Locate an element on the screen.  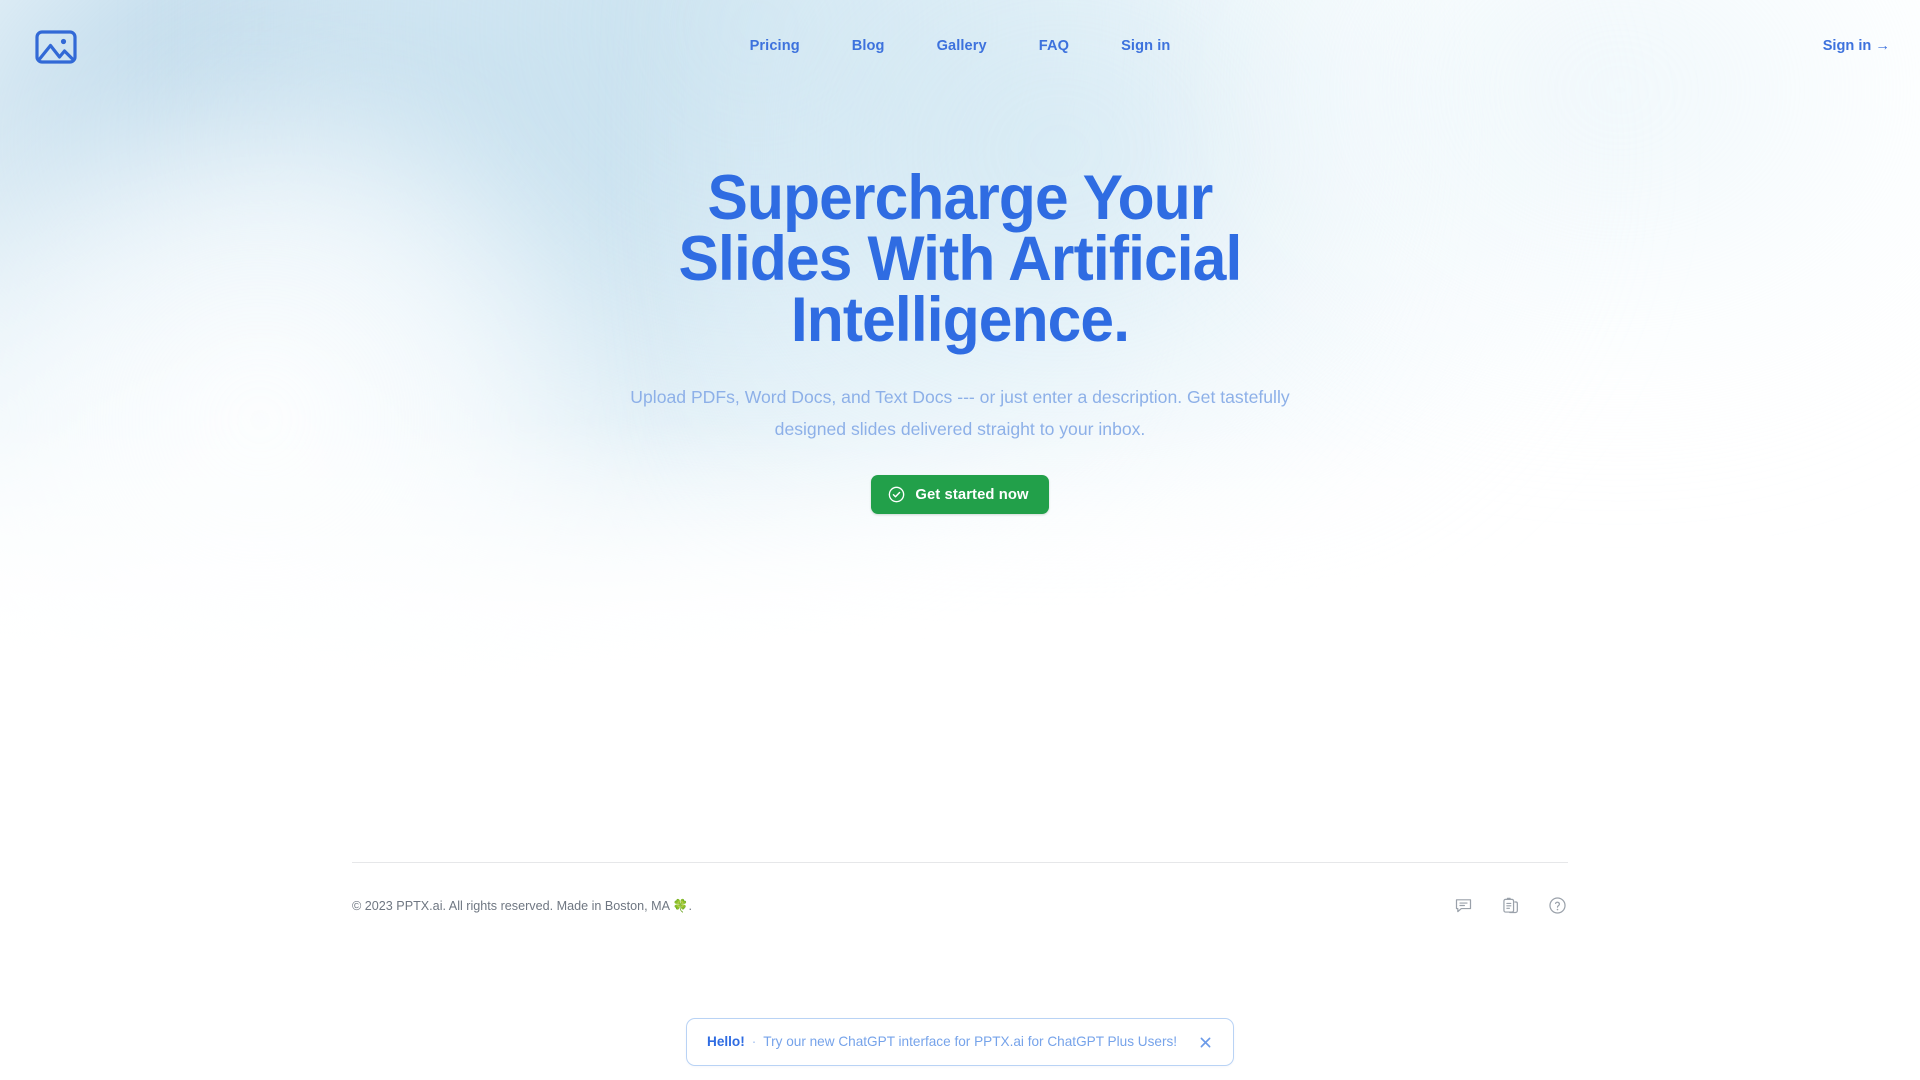
check-circle-icon is located at coordinates (896, 494).